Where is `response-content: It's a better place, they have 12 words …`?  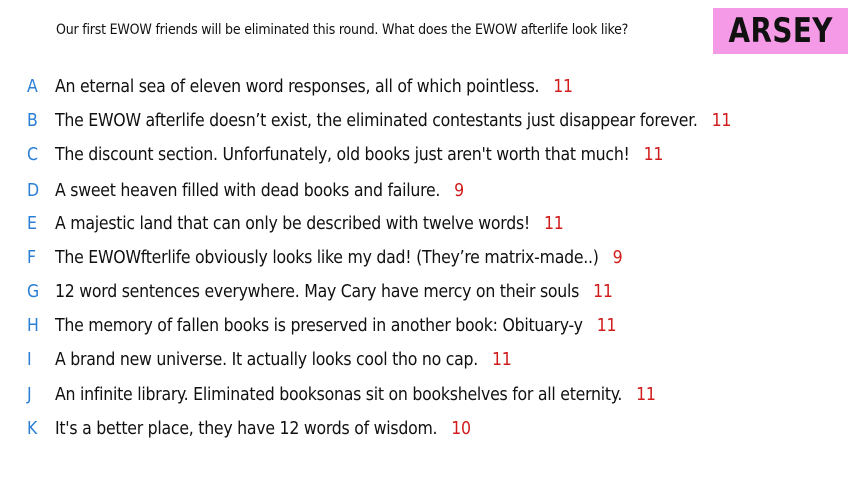
response-content: It's a better place, they have 12 words … is located at coordinates (246, 429).